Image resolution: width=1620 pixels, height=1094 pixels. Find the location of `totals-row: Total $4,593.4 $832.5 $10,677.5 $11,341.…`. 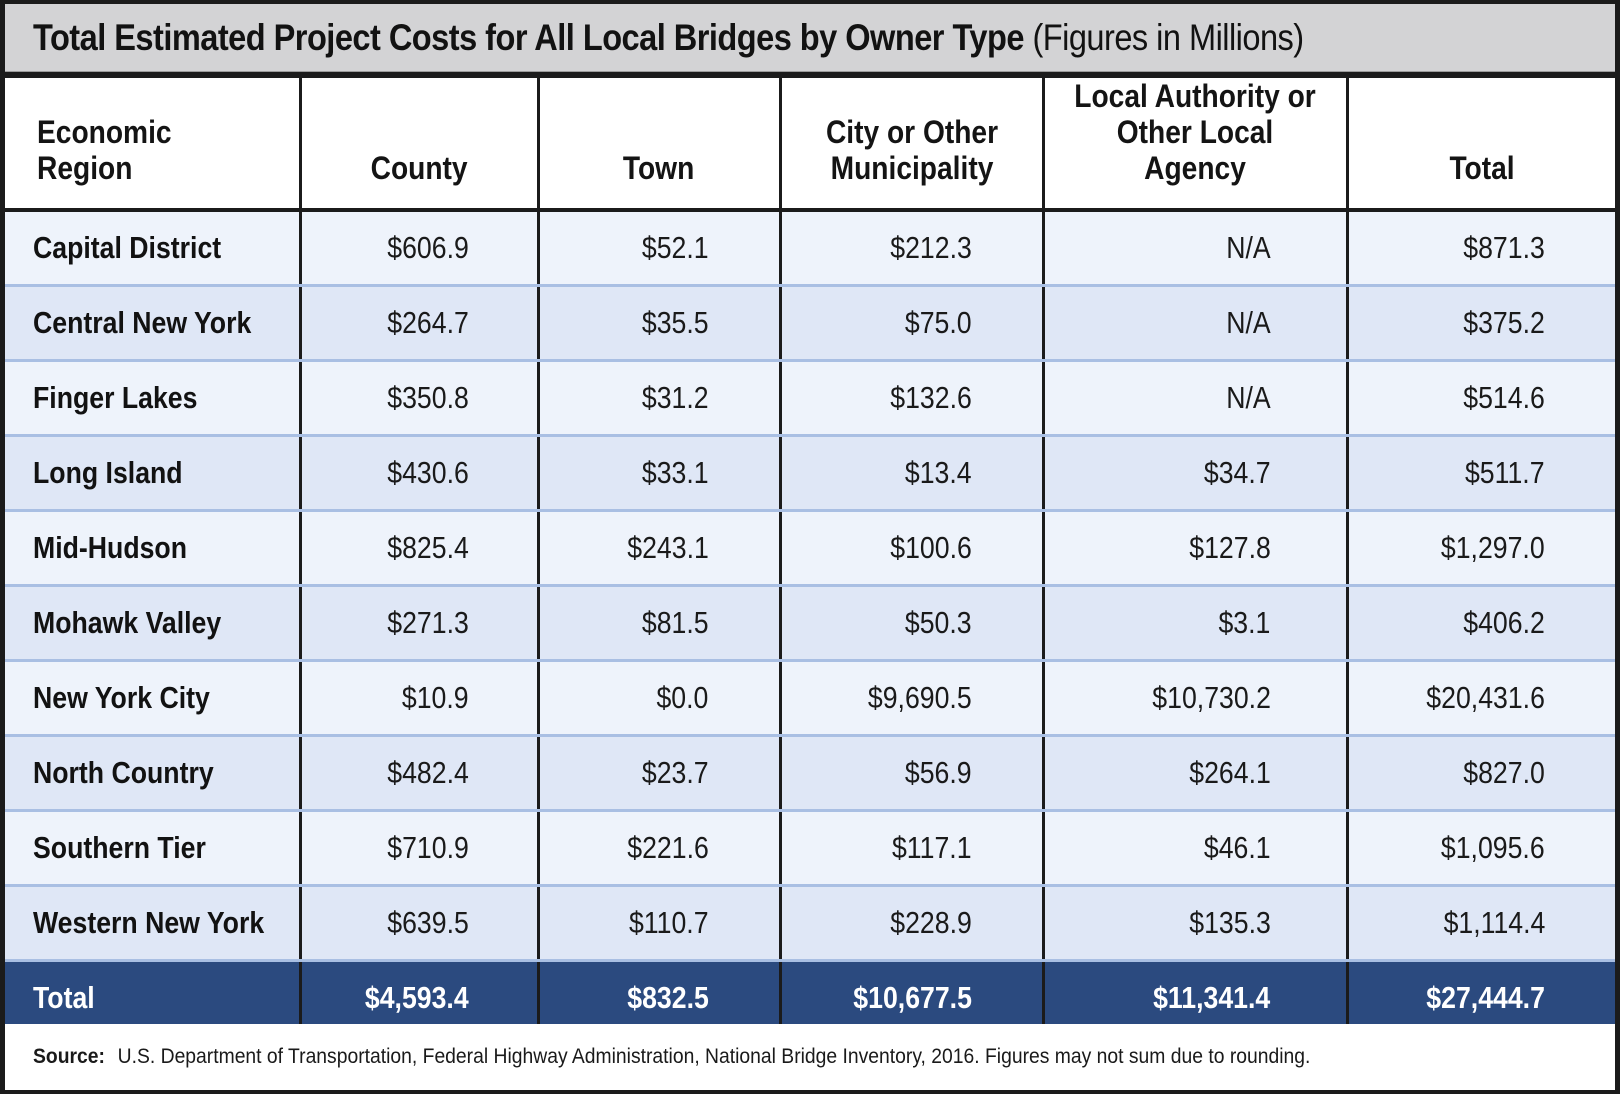

totals-row: Total $4,593.4 $832.5 $10,677.5 $11,341.… is located at coordinates (810, 997).